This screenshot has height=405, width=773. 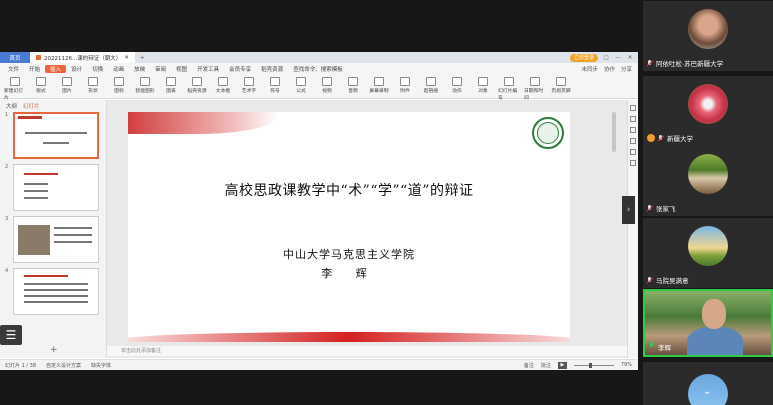 What do you see at coordinates (272, 69) in the screenshot?
I see `menu-item-docer: 稻壳资源` at bounding box center [272, 69].